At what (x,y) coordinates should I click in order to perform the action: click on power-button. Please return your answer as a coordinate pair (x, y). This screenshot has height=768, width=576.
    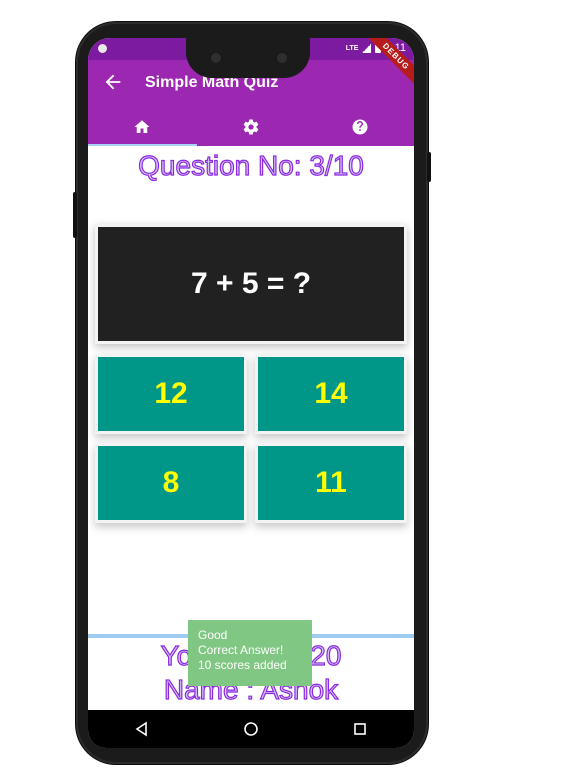
    Looking at the image, I should click on (429, 167).